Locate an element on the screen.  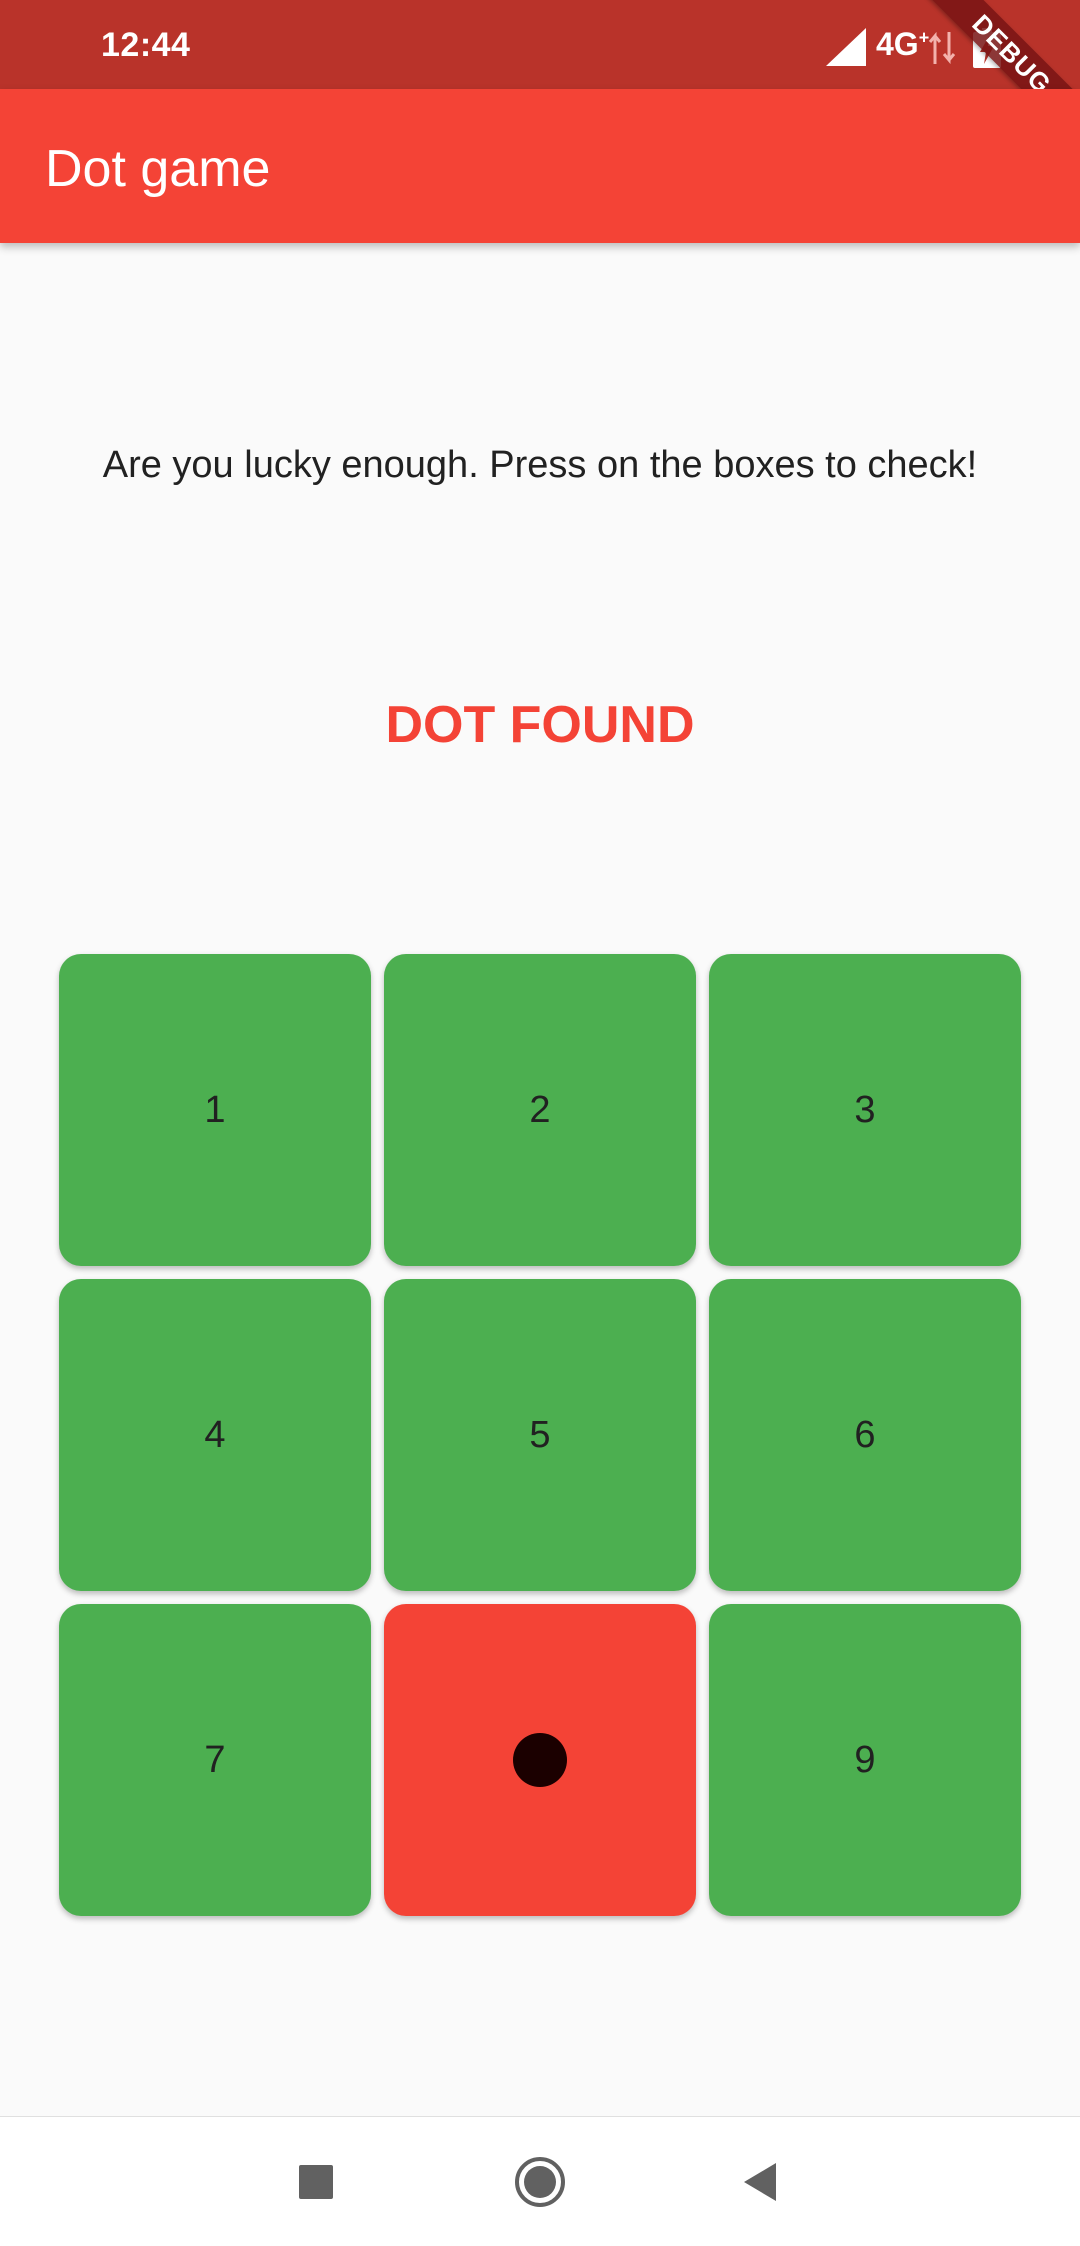
status-bar: 12:44 4G+ DEBUG is located at coordinates (540, 79).